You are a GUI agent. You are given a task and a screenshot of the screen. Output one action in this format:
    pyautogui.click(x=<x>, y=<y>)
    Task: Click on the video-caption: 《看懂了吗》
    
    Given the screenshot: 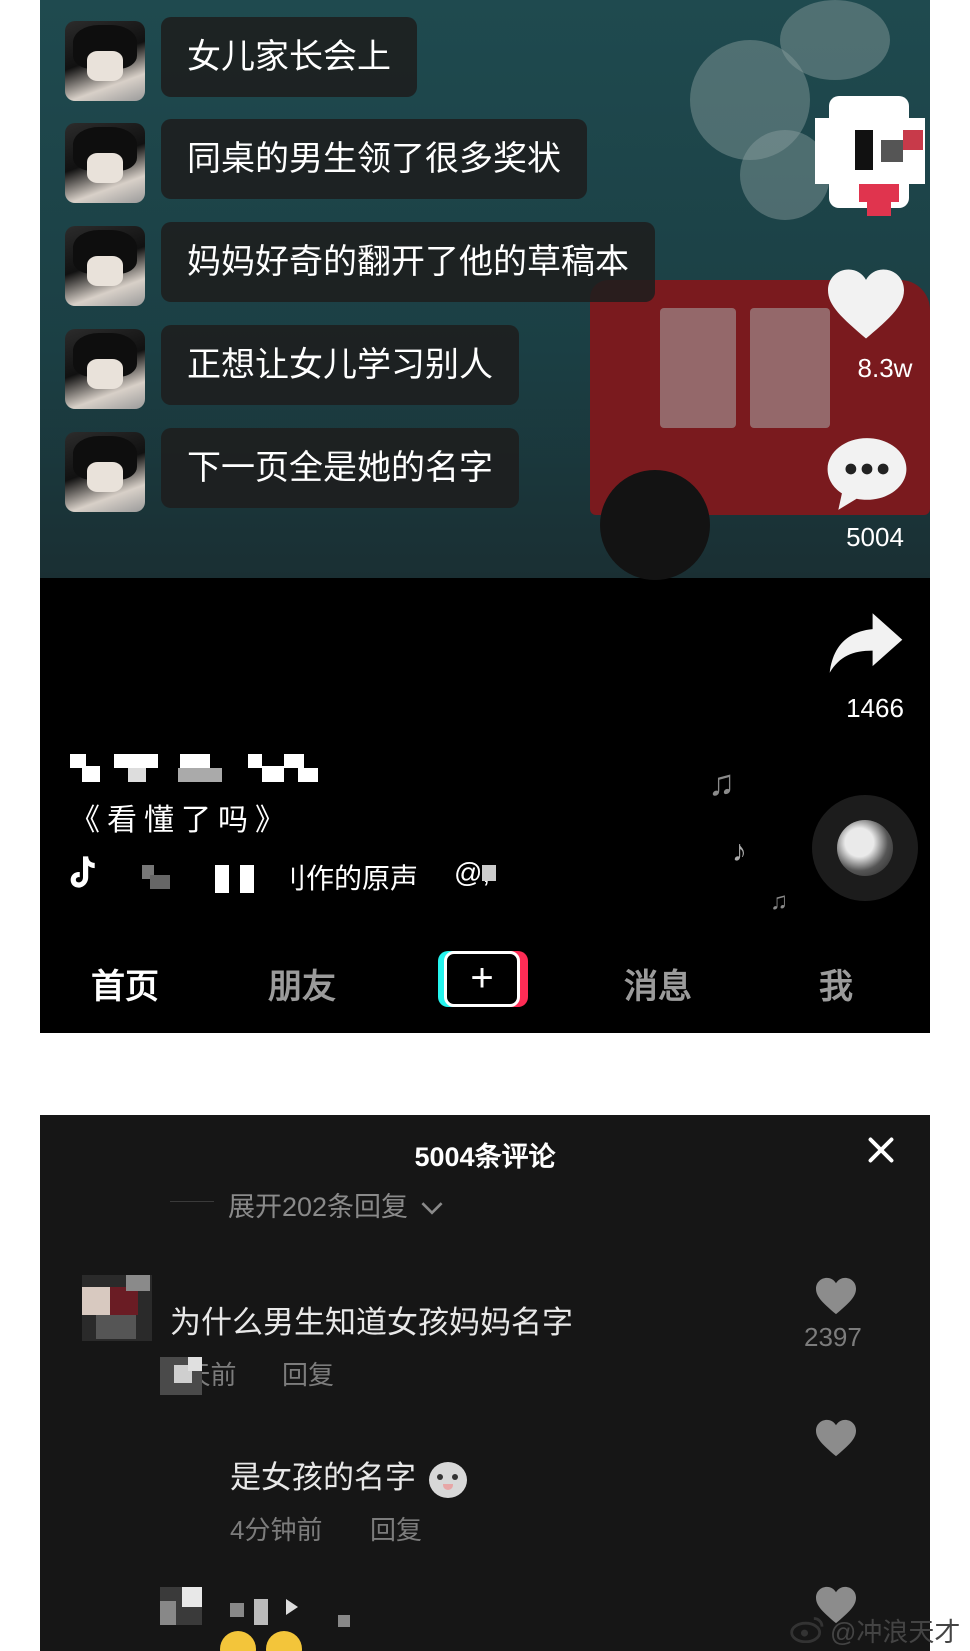 What is the action you would take?
    pyautogui.click(x=181, y=817)
    